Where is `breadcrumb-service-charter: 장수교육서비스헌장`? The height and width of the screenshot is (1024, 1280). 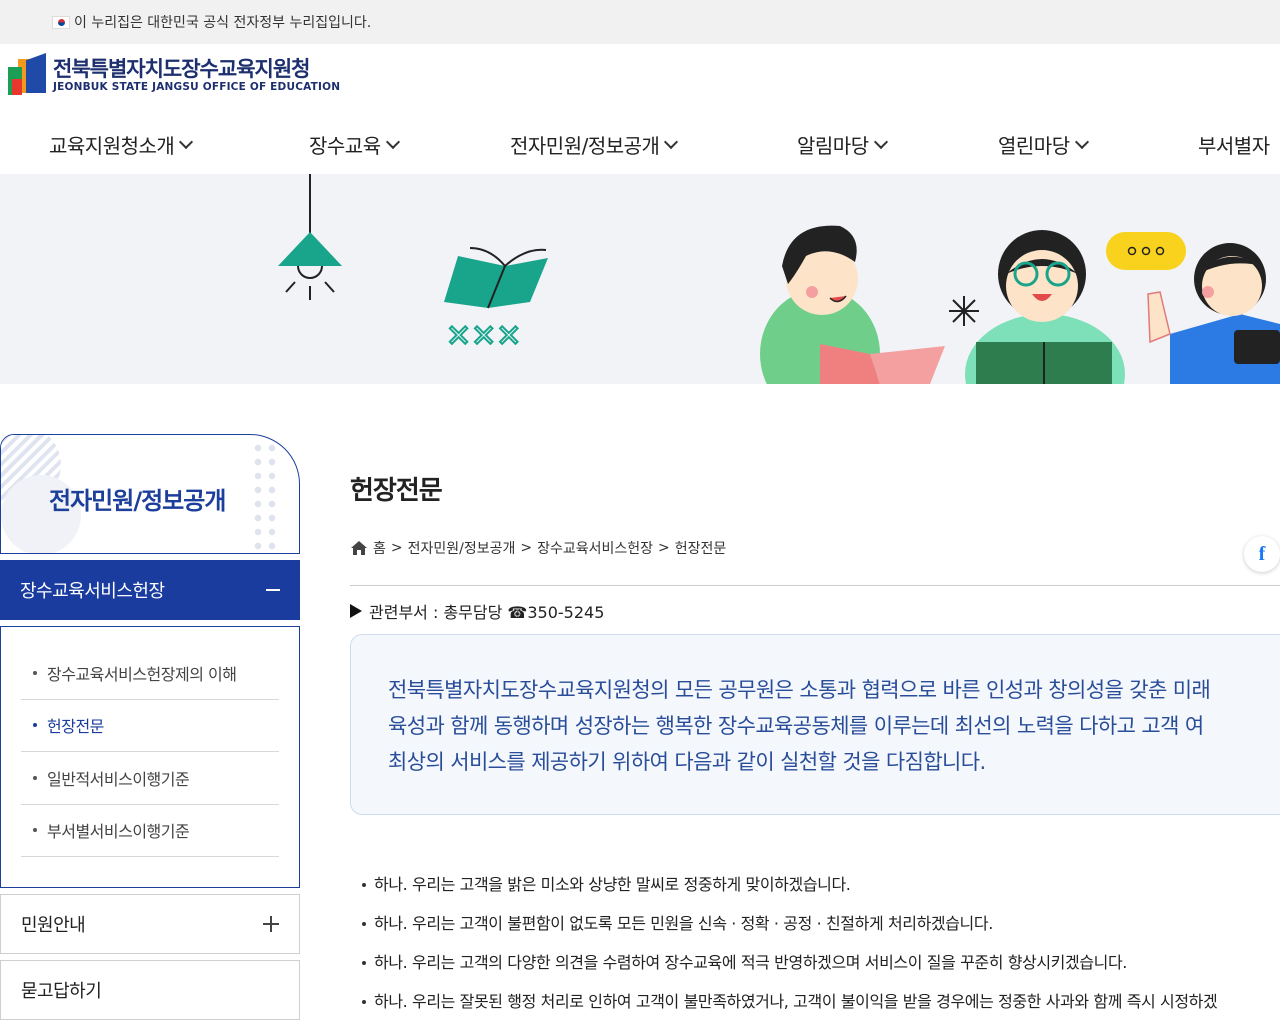
breadcrumb-service-charter: 장수교육서비스헌장 is located at coordinates (595, 548).